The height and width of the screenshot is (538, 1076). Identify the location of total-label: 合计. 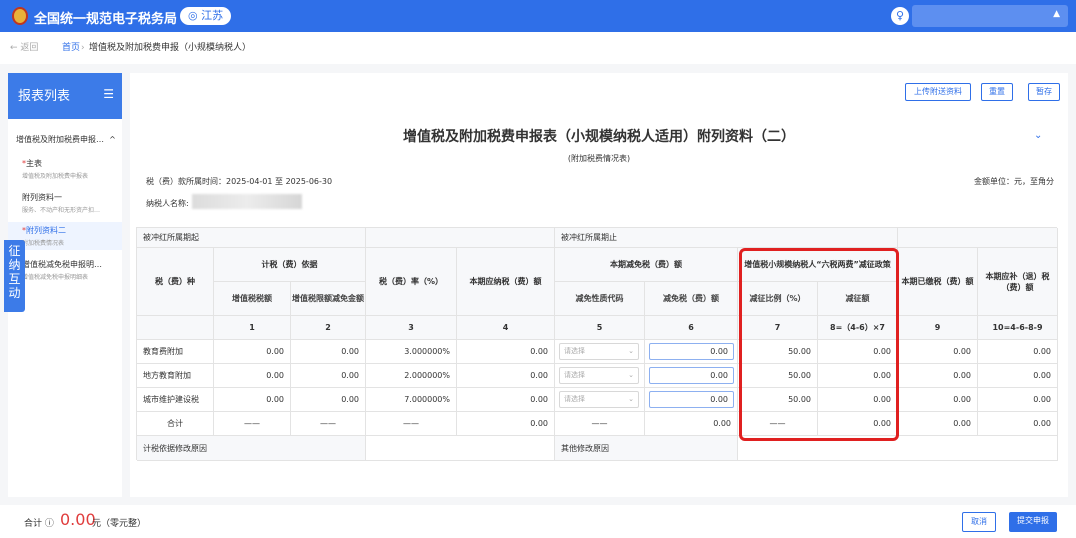
(175, 424).